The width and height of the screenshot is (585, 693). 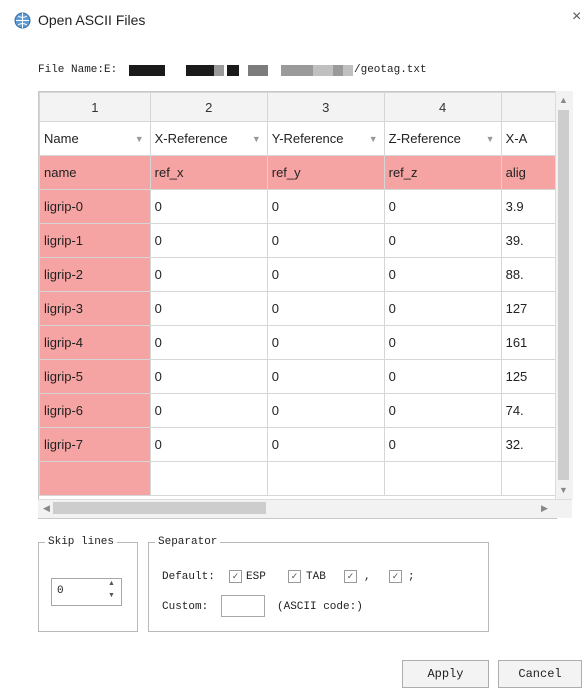 What do you see at coordinates (528, 444) in the screenshot?
I see `table-cell: 32.` at bounding box center [528, 444].